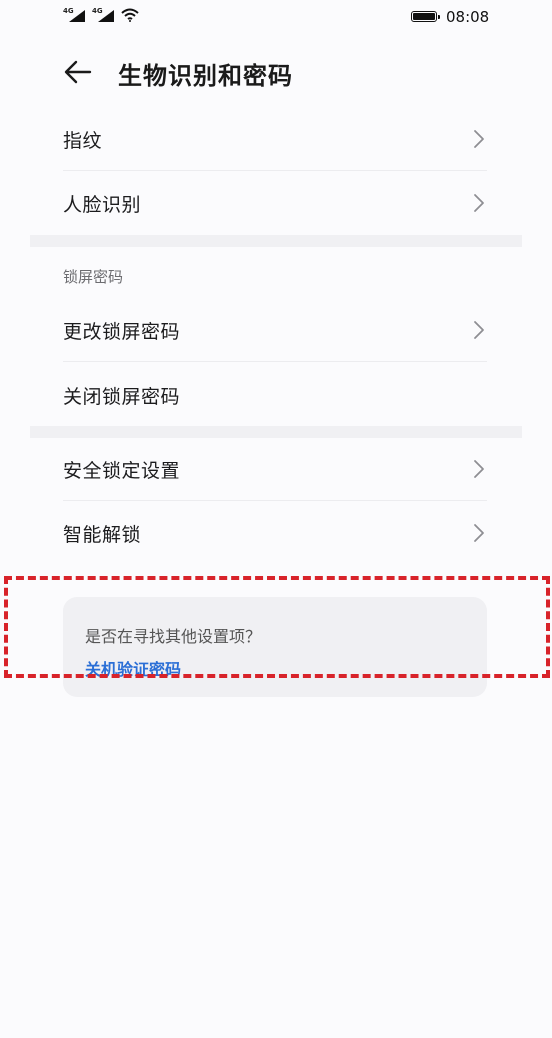 This screenshot has height=1038, width=552. I want to click on list-item-label: 指纹, so click(83, 140).